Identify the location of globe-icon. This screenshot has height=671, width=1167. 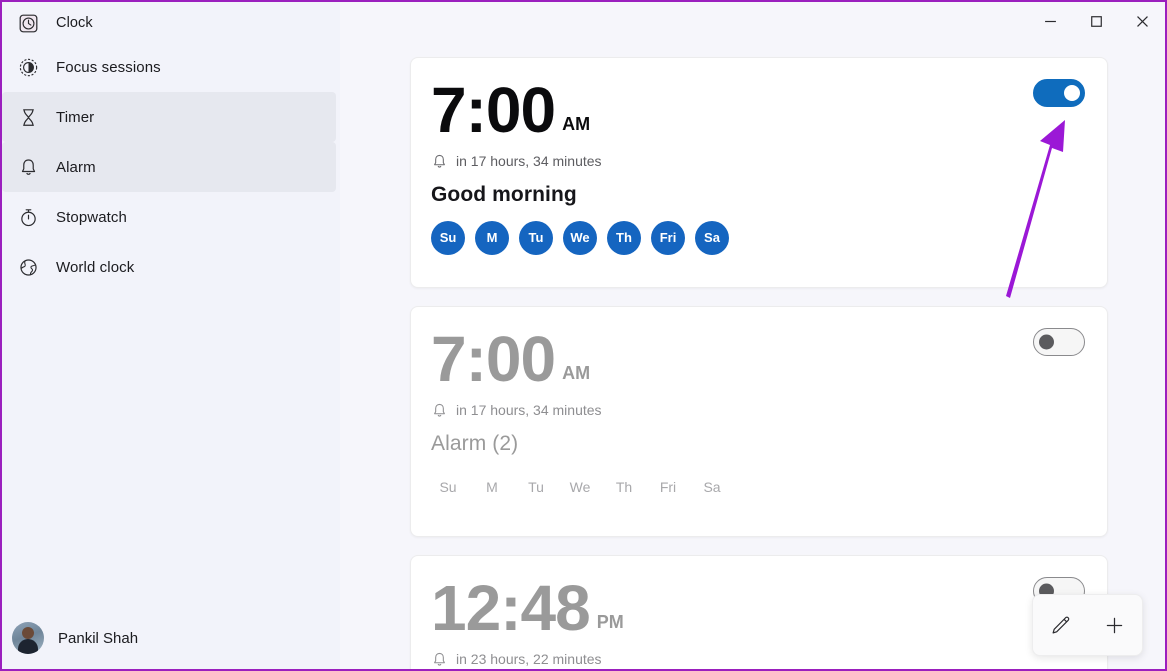
(28, 267).